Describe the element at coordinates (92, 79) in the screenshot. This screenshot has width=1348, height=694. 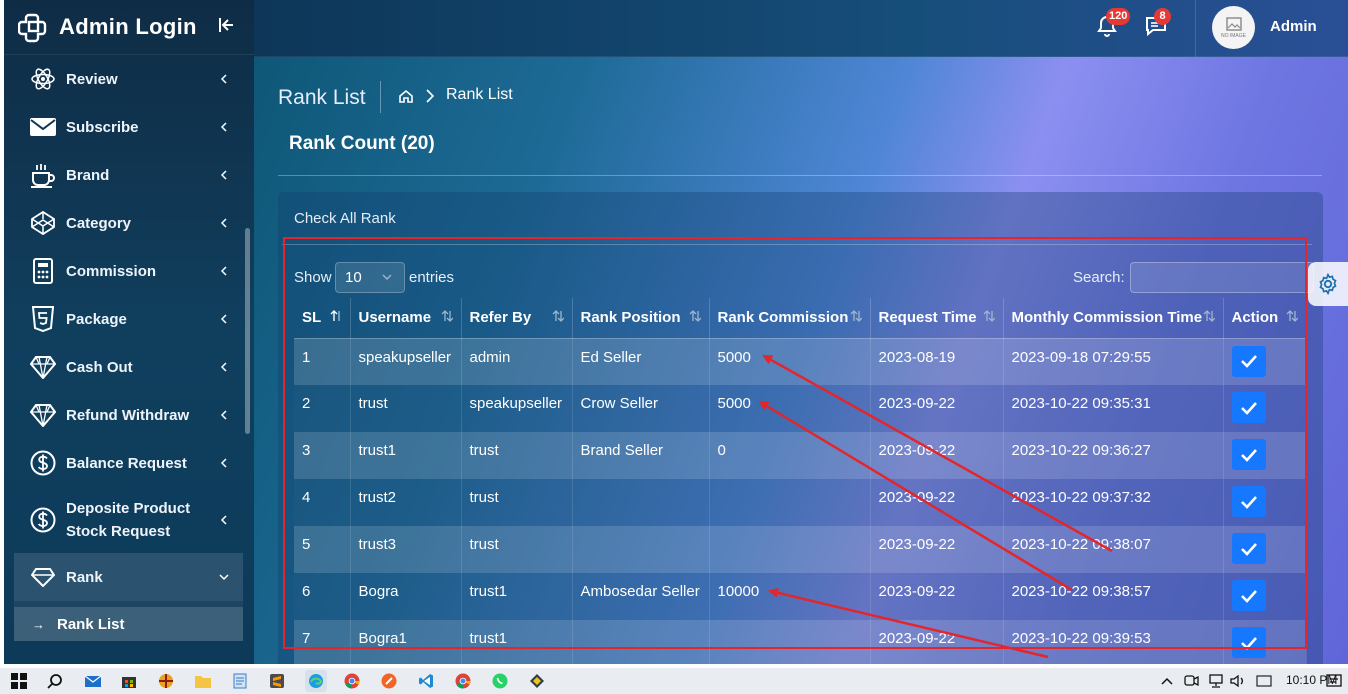
I see `sidebar-item-label: Review` at that location.